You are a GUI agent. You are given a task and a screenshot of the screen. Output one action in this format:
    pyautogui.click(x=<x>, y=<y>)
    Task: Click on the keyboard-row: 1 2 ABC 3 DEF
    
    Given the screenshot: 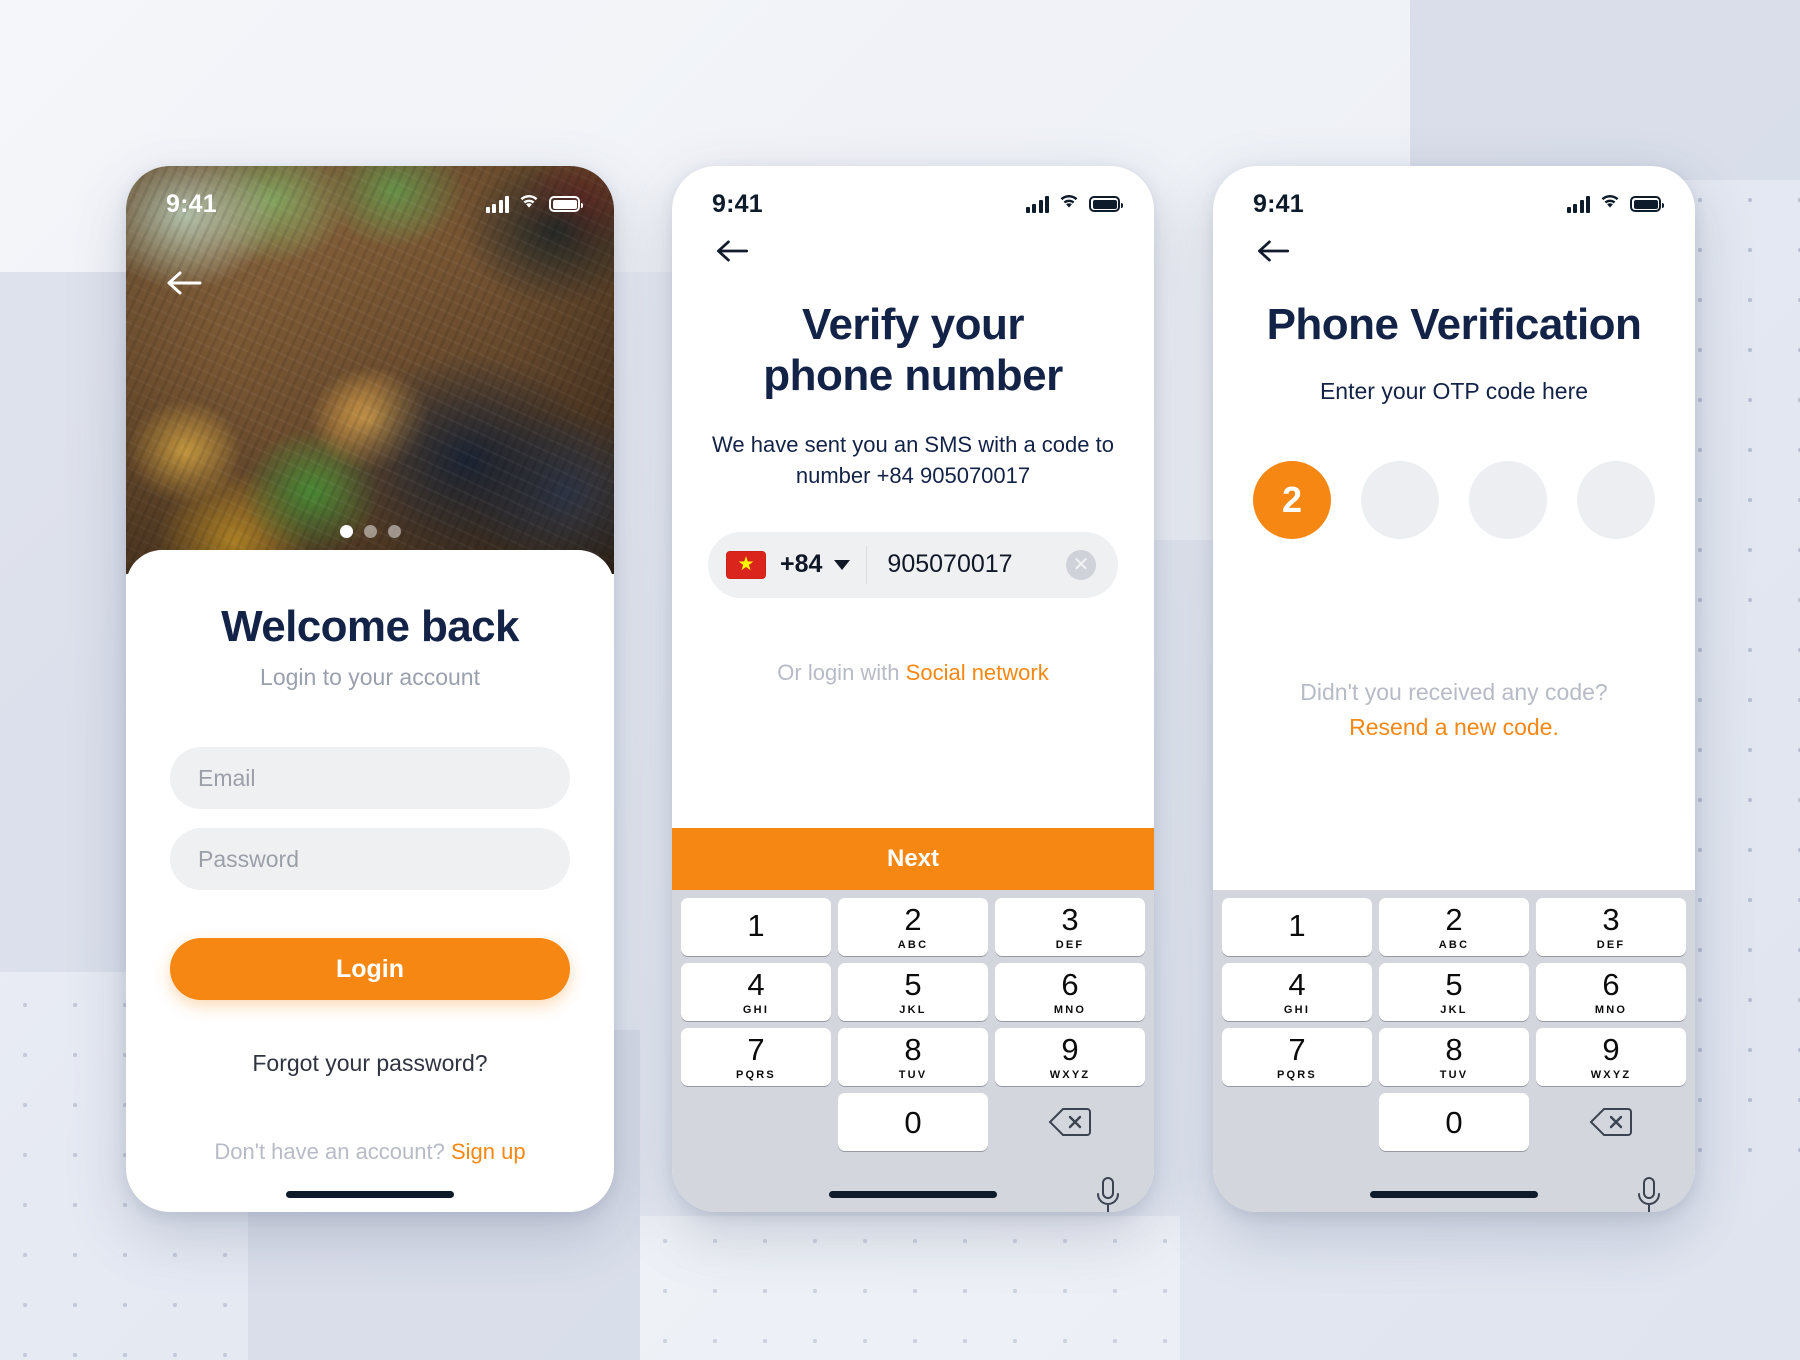 What is the action you would take?
    pyautogui.click(x=1454, y=927)
    